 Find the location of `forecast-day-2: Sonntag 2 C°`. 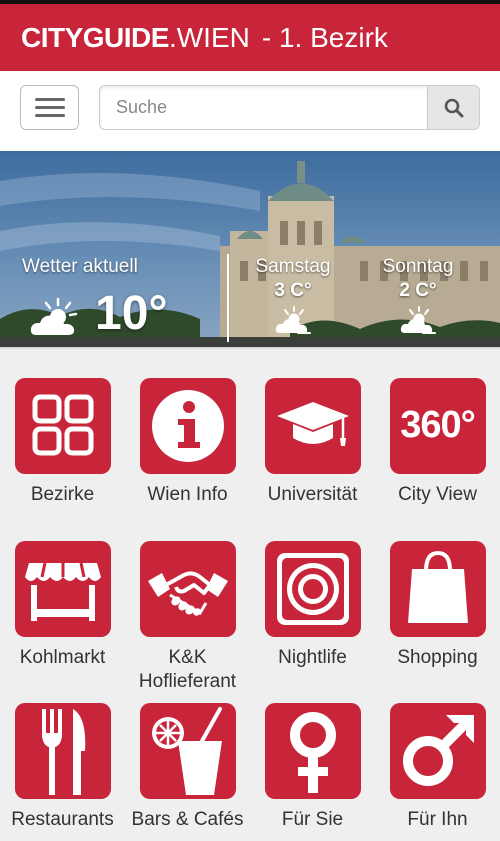

forecast-day-2: Sonntag 2 C° is located at coordinates (418, 297).